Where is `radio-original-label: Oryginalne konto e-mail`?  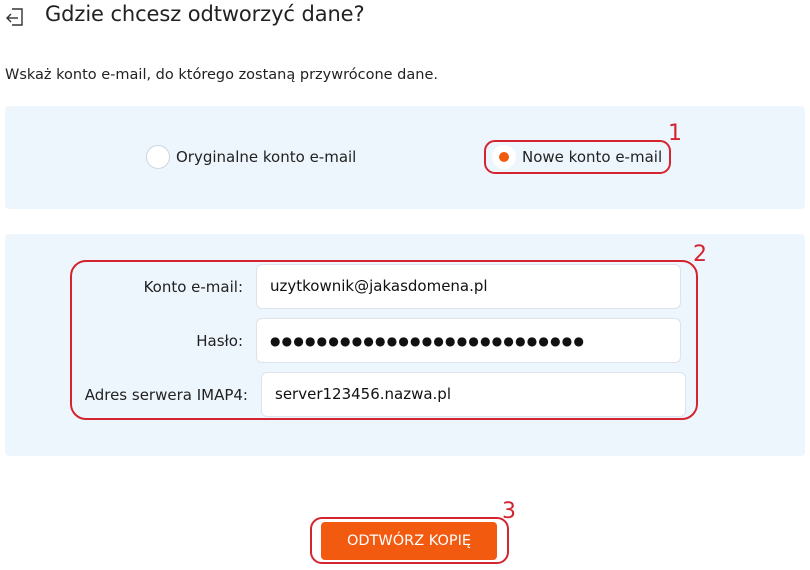 radio-original-label: Oryginalne konto e-mail is located at coordinates (266, 157).